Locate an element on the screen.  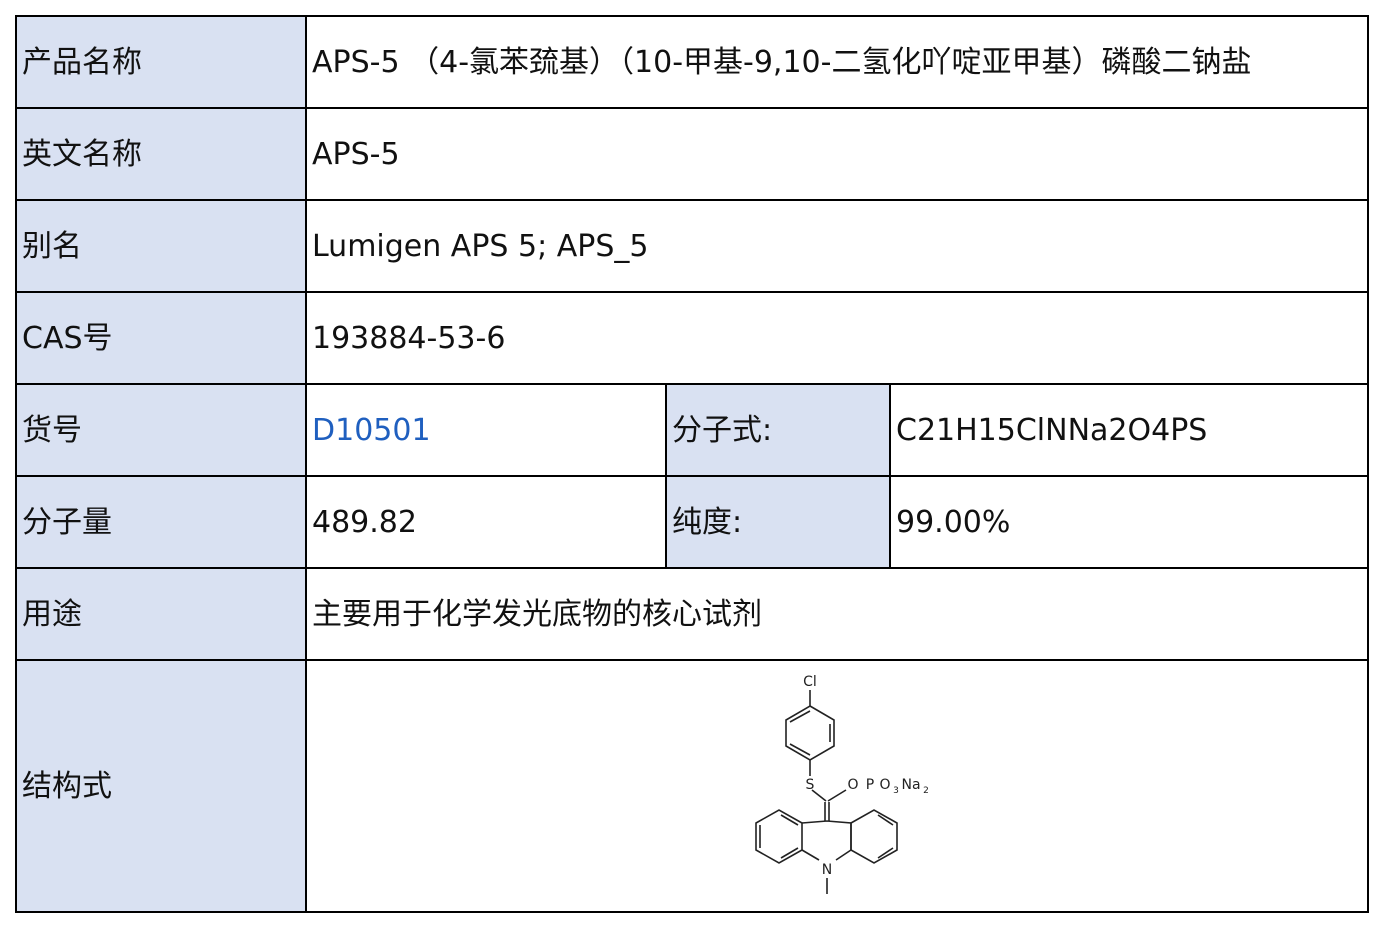
purity-value: 99.00% is located at coordinates (1129, 522).